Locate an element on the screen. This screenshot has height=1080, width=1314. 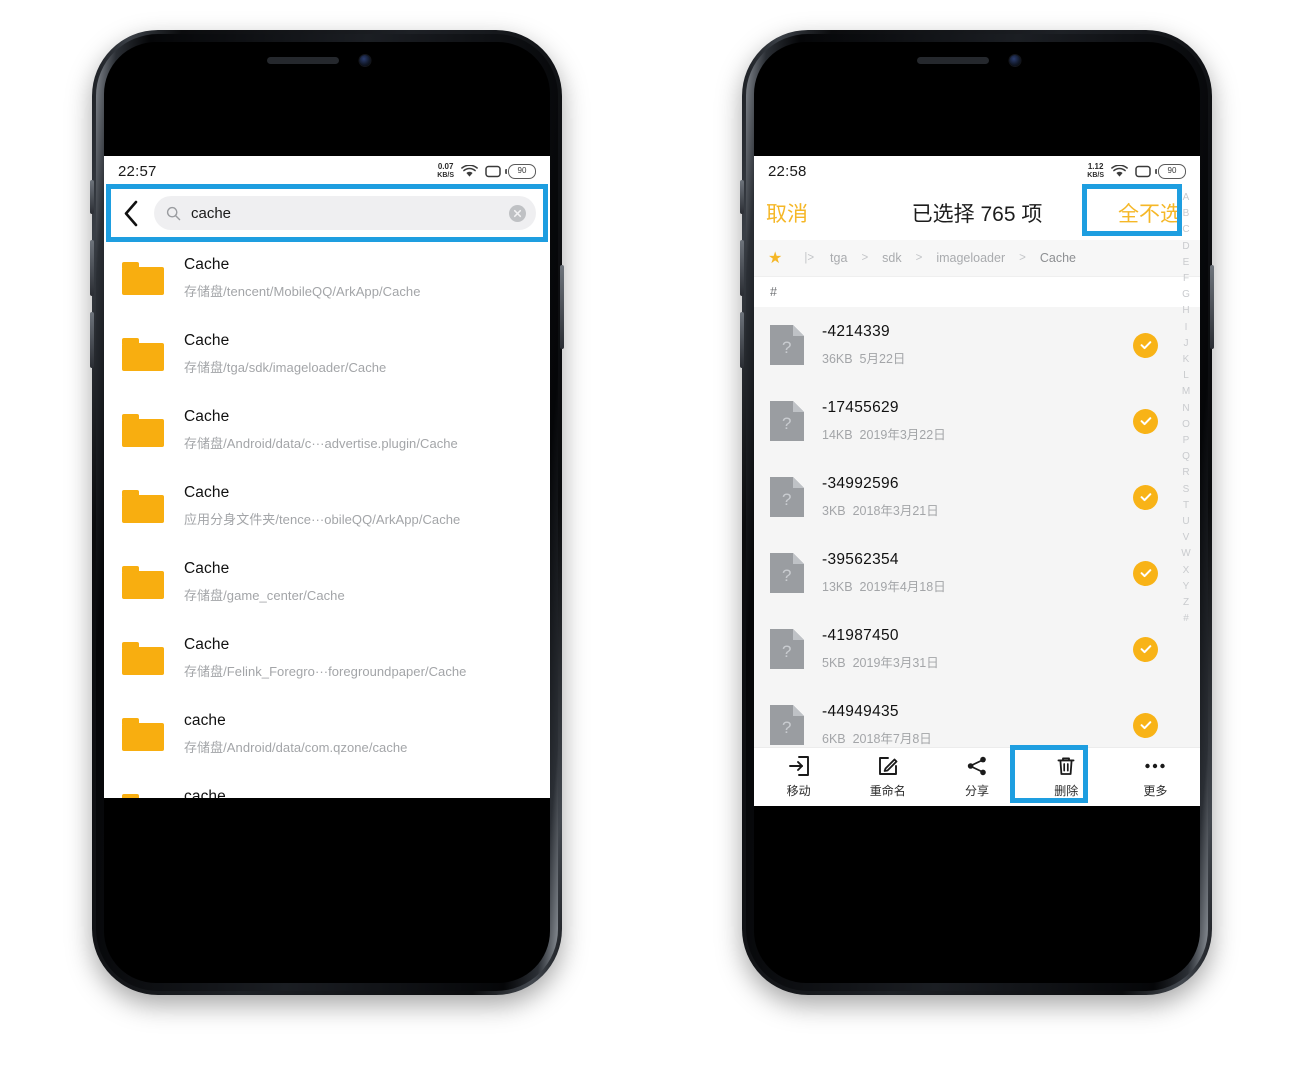
star-icon: ★ is located at coordinates (775, 258).